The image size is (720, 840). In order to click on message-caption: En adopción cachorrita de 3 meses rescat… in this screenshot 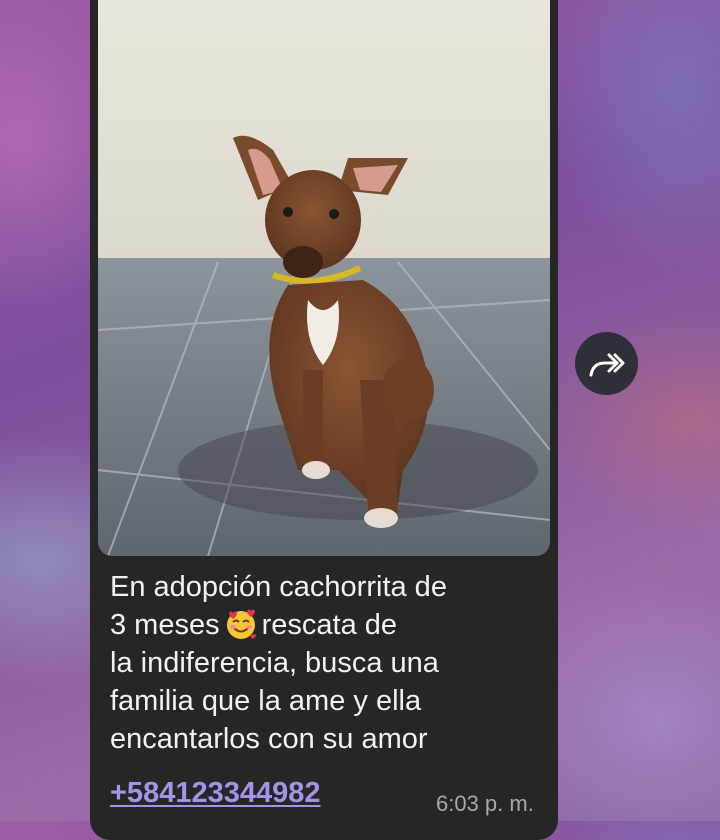, I will do `click(325, 663)`.